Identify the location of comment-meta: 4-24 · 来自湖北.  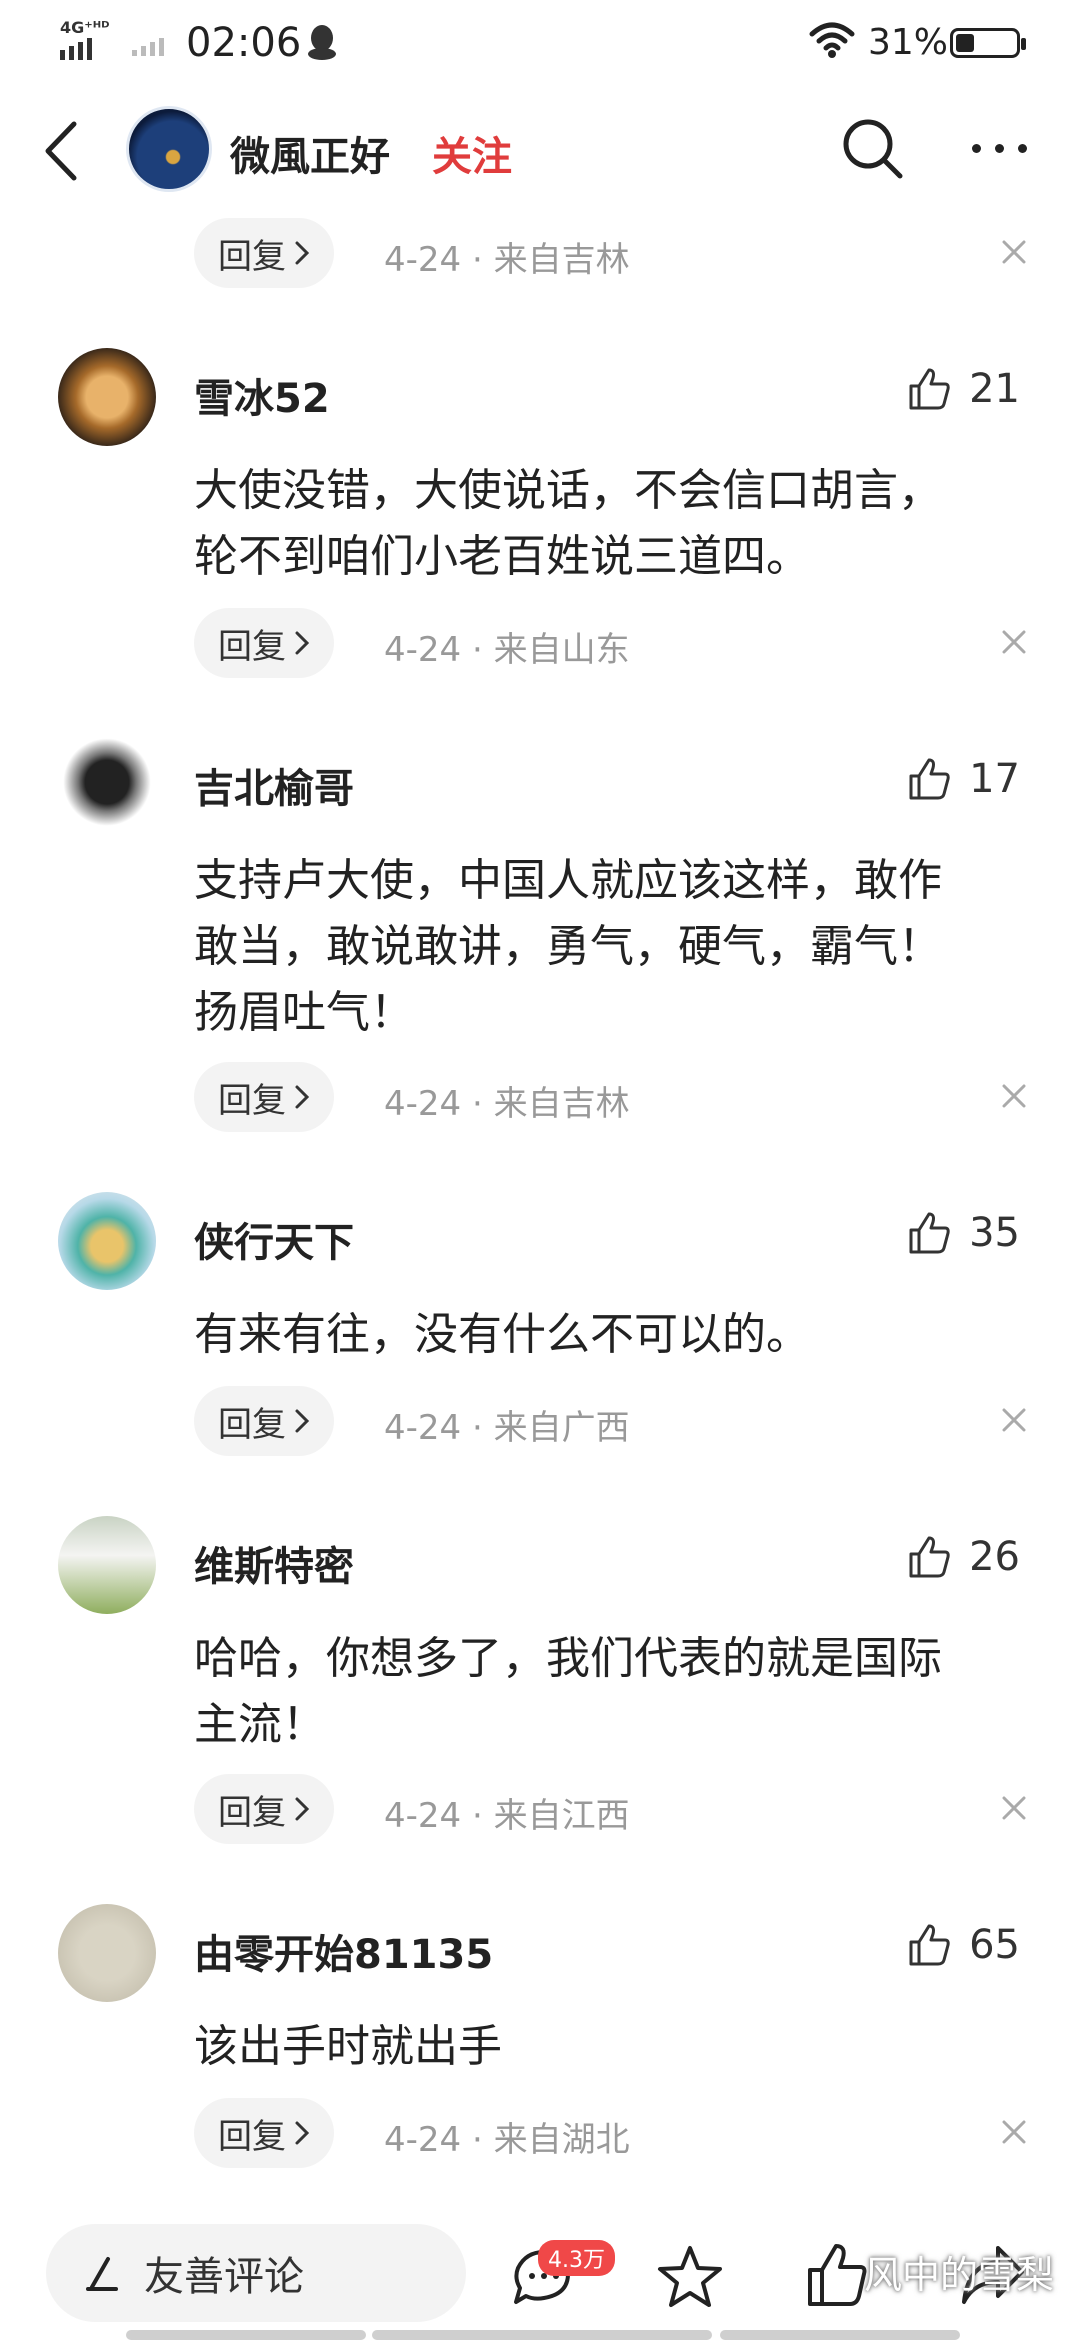
(507, 2140).